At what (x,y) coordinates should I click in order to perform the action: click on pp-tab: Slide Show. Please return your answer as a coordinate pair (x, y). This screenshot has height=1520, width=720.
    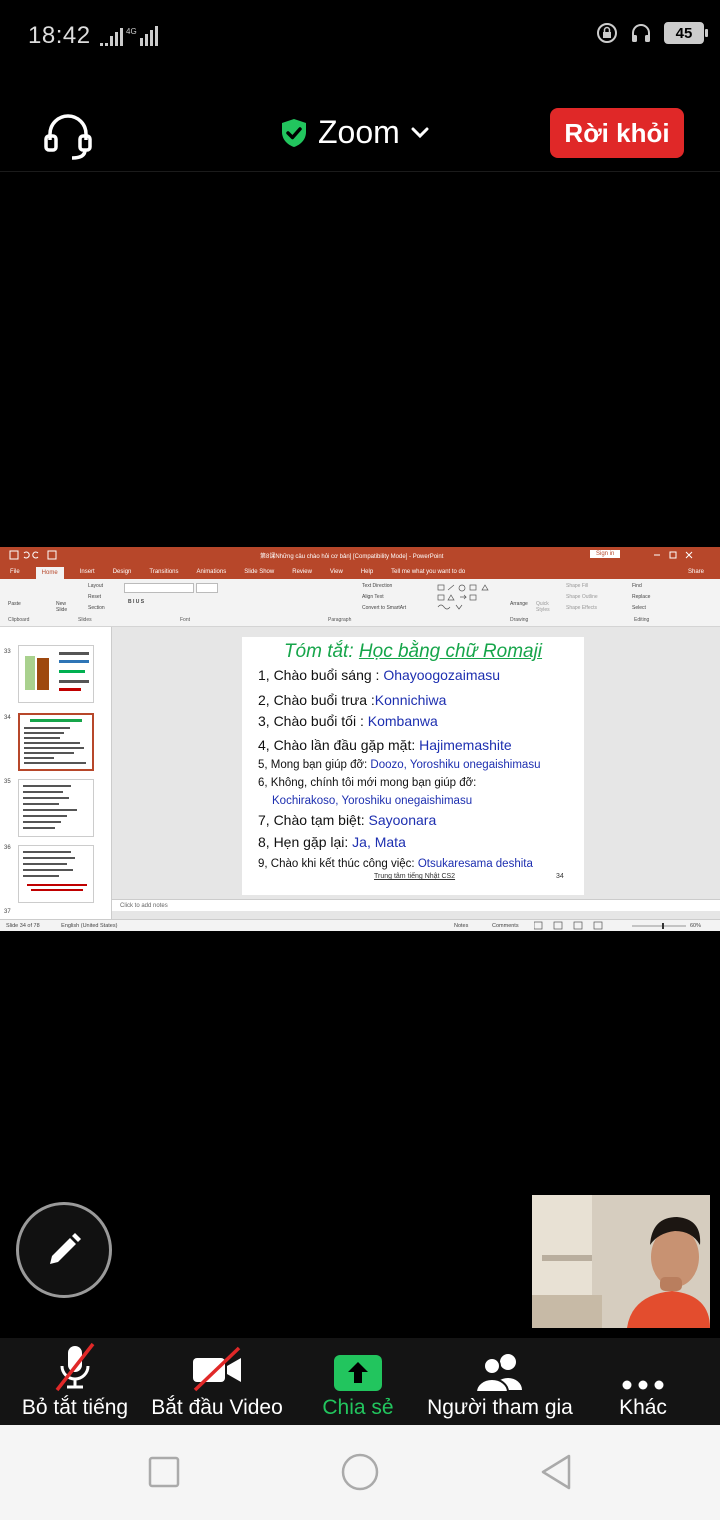
    Looking at the image, I should click on (259, 573).